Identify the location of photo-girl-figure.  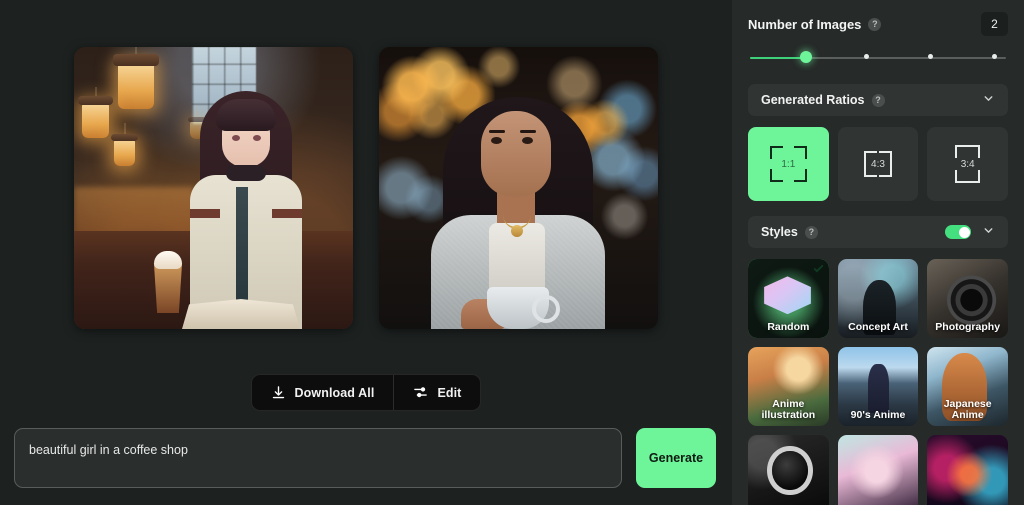
(518, 213).